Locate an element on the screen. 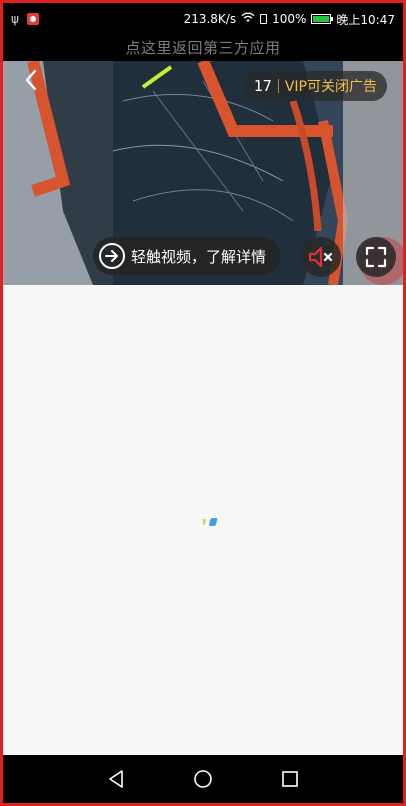 This screenshot has height=806, width=406. ad-divider is located at coordinates (278, 86).